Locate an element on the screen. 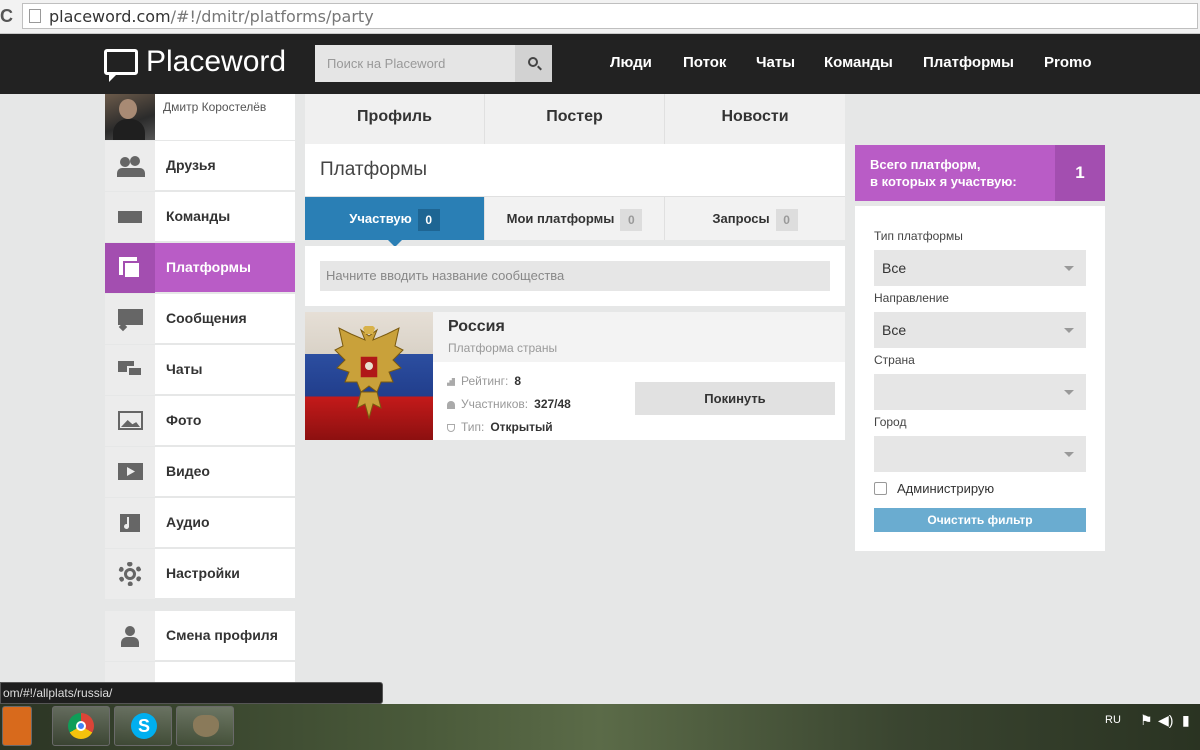 This screenshot has height=750, width=1200. filter-city-label: Город is located at coordinates (890, 422).